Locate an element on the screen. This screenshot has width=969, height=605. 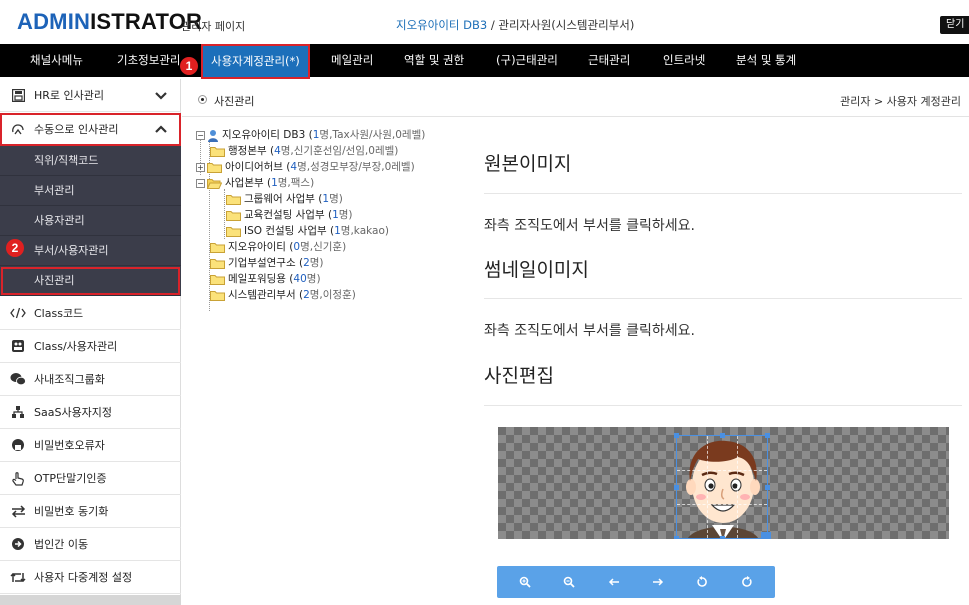
move-left-button is located at coordinates (614, 582).